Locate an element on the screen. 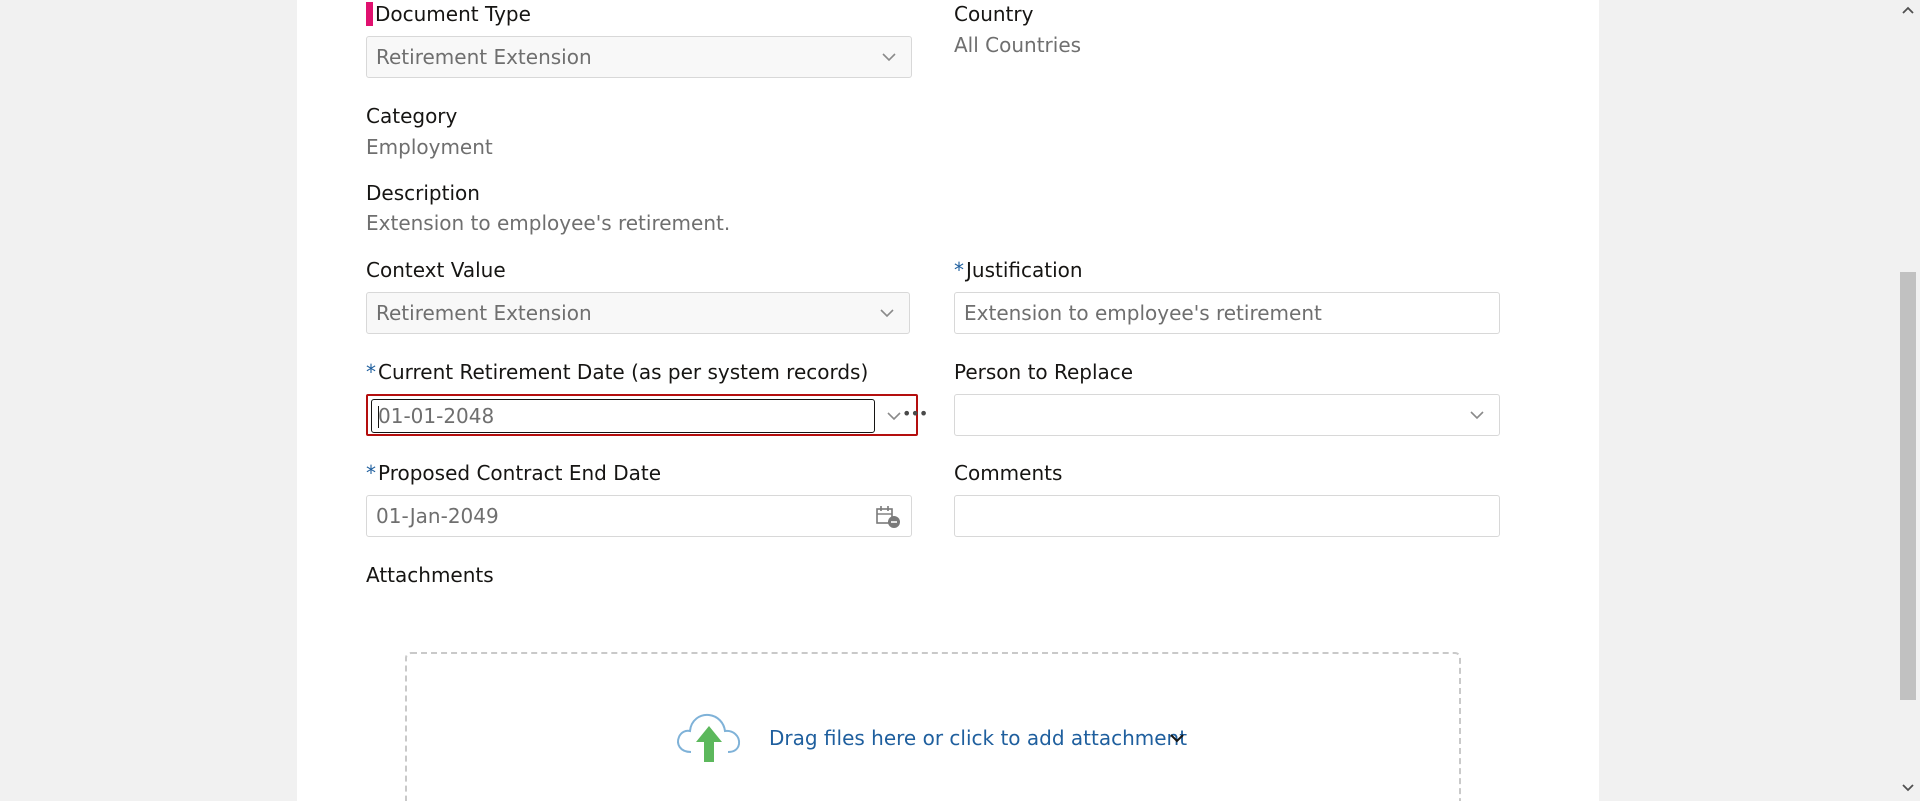  description-label: Description is located at coordinates (423, 193).